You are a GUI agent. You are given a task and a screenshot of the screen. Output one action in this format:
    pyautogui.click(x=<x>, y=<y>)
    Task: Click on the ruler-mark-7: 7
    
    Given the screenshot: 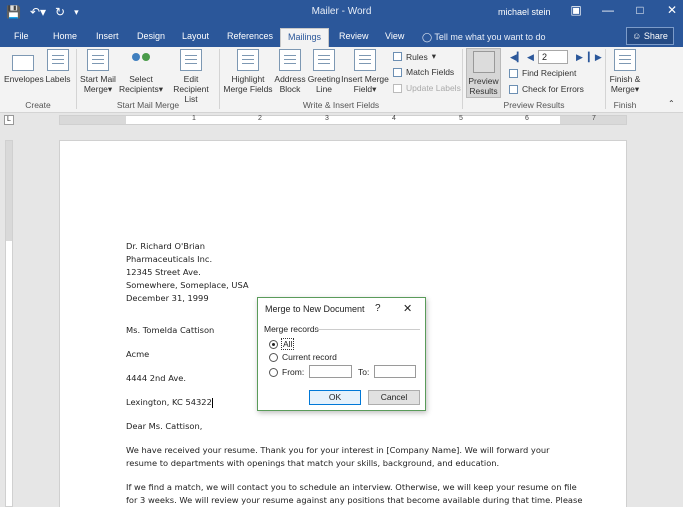 What is the action you would take?
    pyautogui.click(x=594, y=118)
    